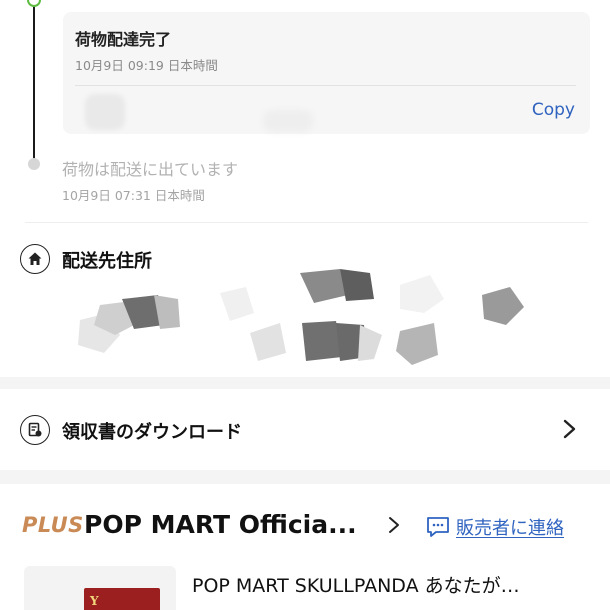 This screenshot has height=610, width=610. I want to click on receipt-download-row: 領収書のダウンロード, so click(305, 429).